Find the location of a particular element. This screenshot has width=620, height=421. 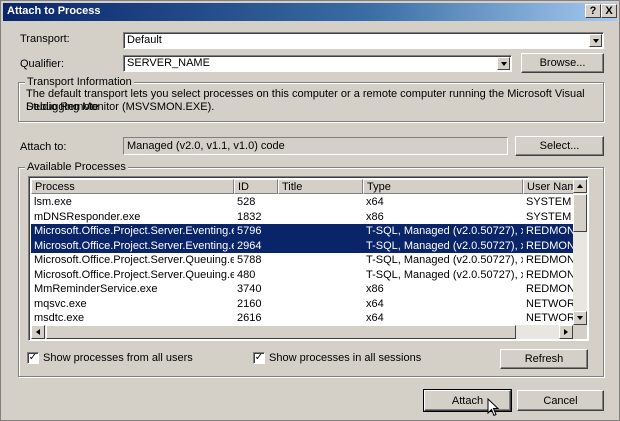

process-id-cell: 1832 is located at coordinates (249, 216).